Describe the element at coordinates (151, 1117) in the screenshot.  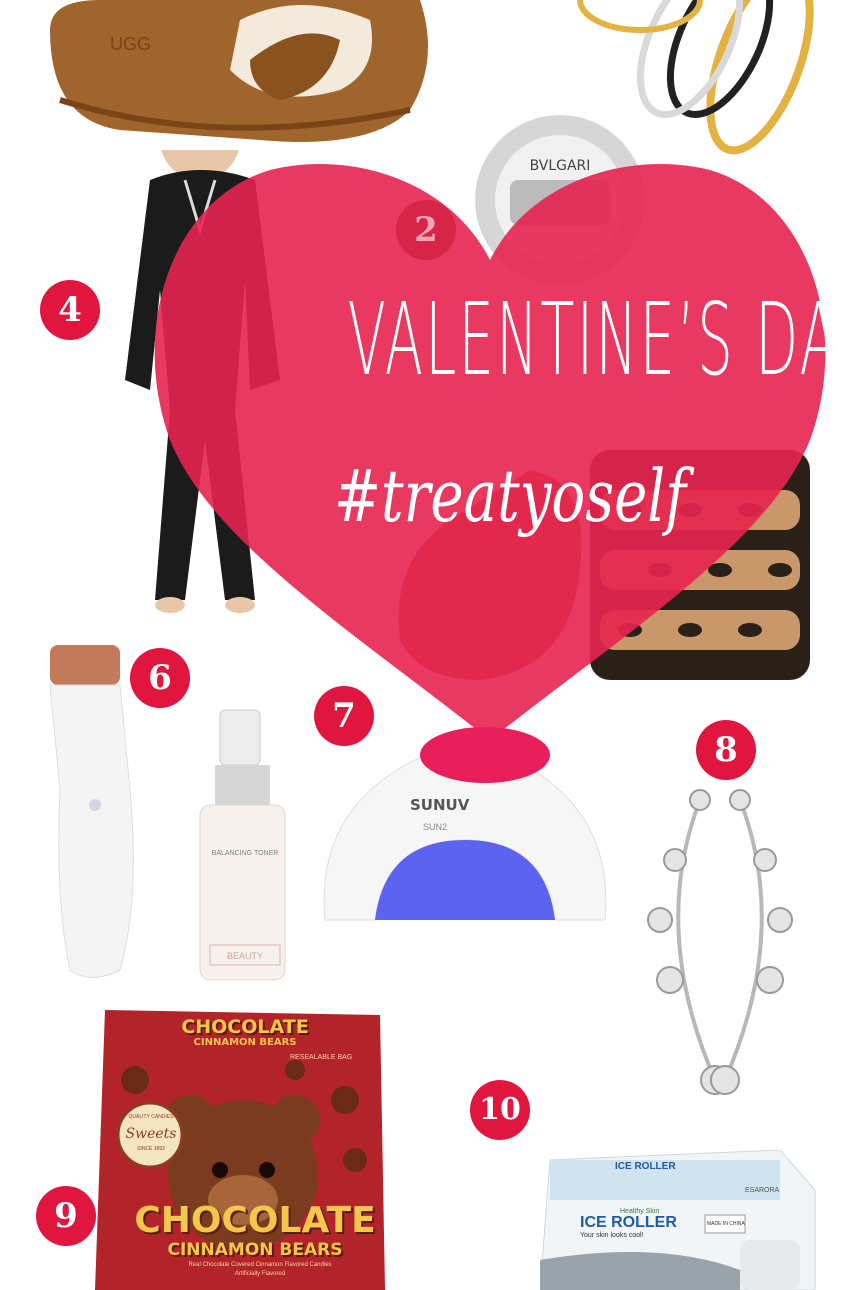
I see `candy-seal-top: QUALITY CANDIES` at that location.